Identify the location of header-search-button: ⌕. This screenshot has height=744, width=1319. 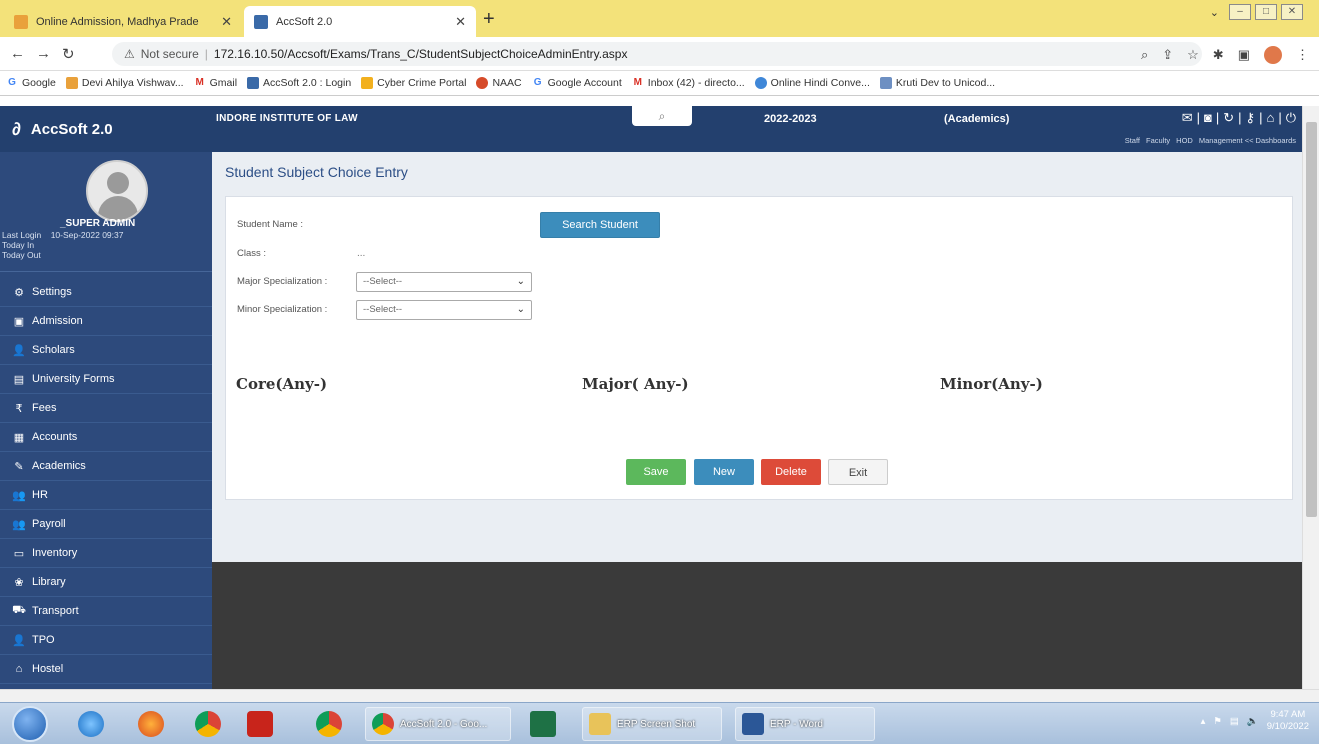
(662, 116).